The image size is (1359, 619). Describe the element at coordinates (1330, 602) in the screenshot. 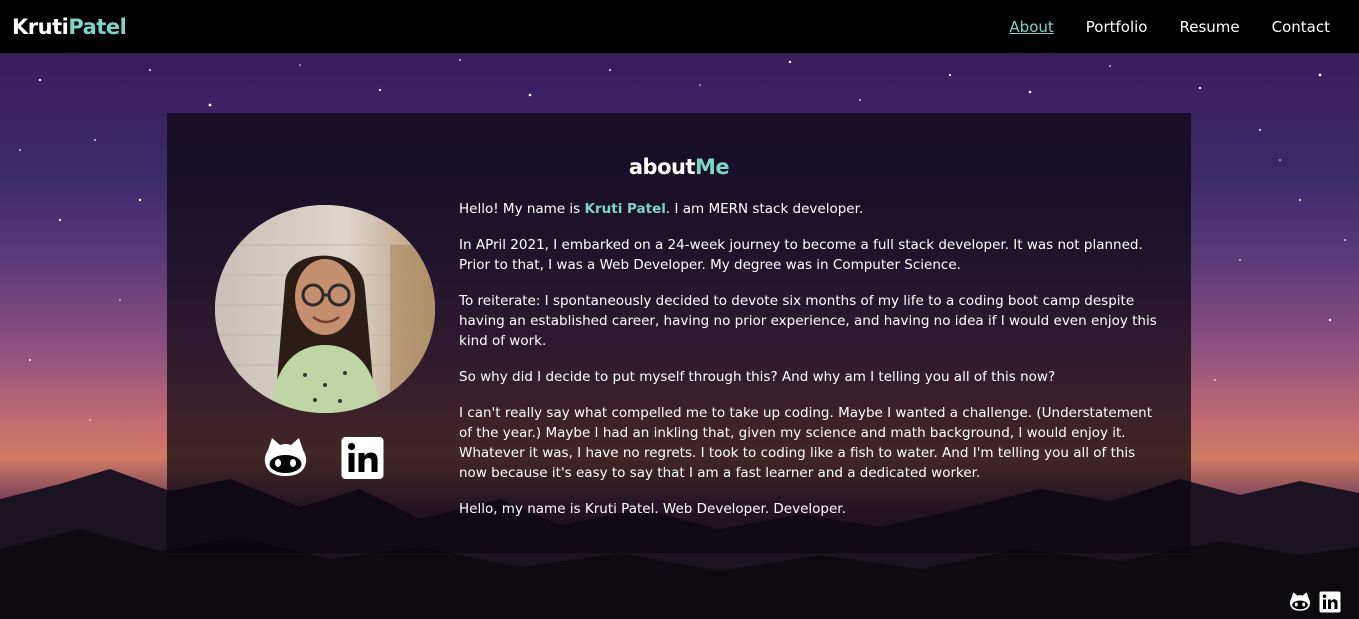

I see `footer-linkedin-icon` at that location.